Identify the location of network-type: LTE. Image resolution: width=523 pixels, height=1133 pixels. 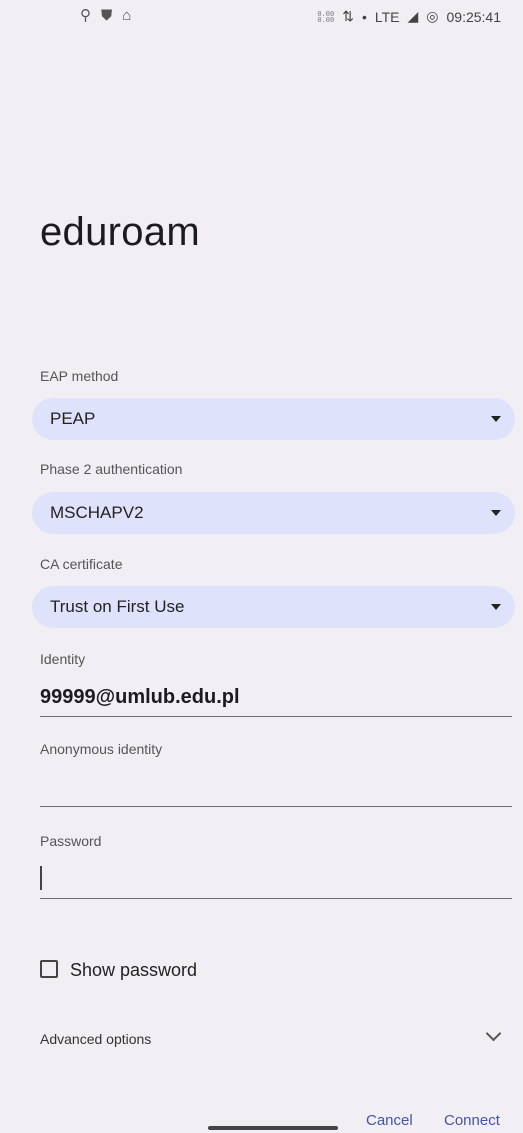
(387, 16).